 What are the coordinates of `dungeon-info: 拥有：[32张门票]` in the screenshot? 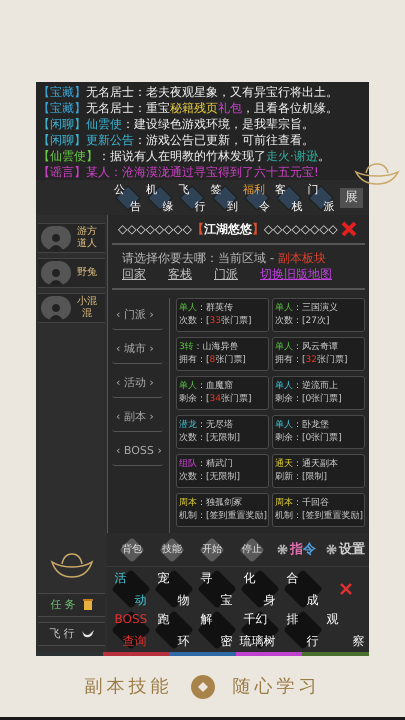 It's located at (311, 360).